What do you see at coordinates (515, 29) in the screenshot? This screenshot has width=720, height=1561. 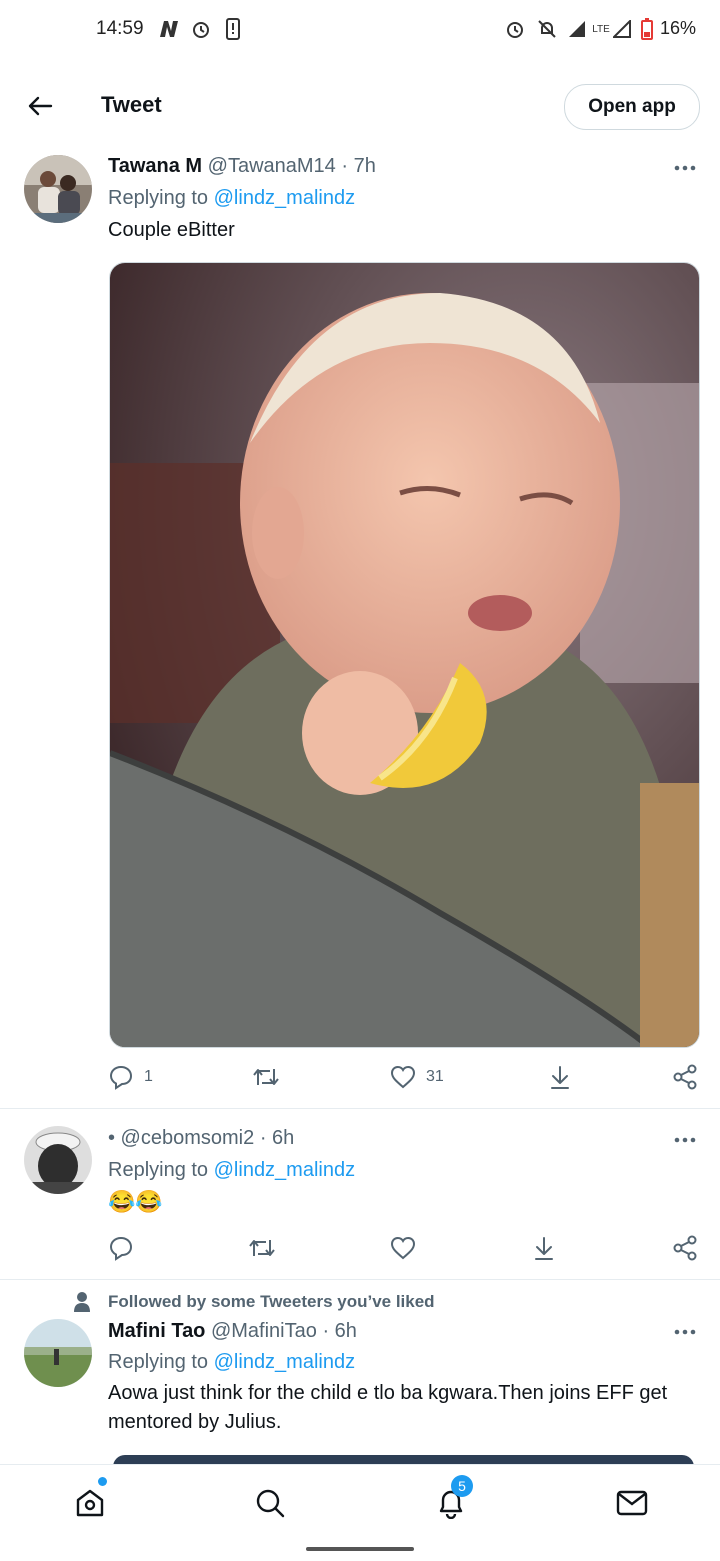 I see `alarm-icon-right` at bounding box center [515, 29].